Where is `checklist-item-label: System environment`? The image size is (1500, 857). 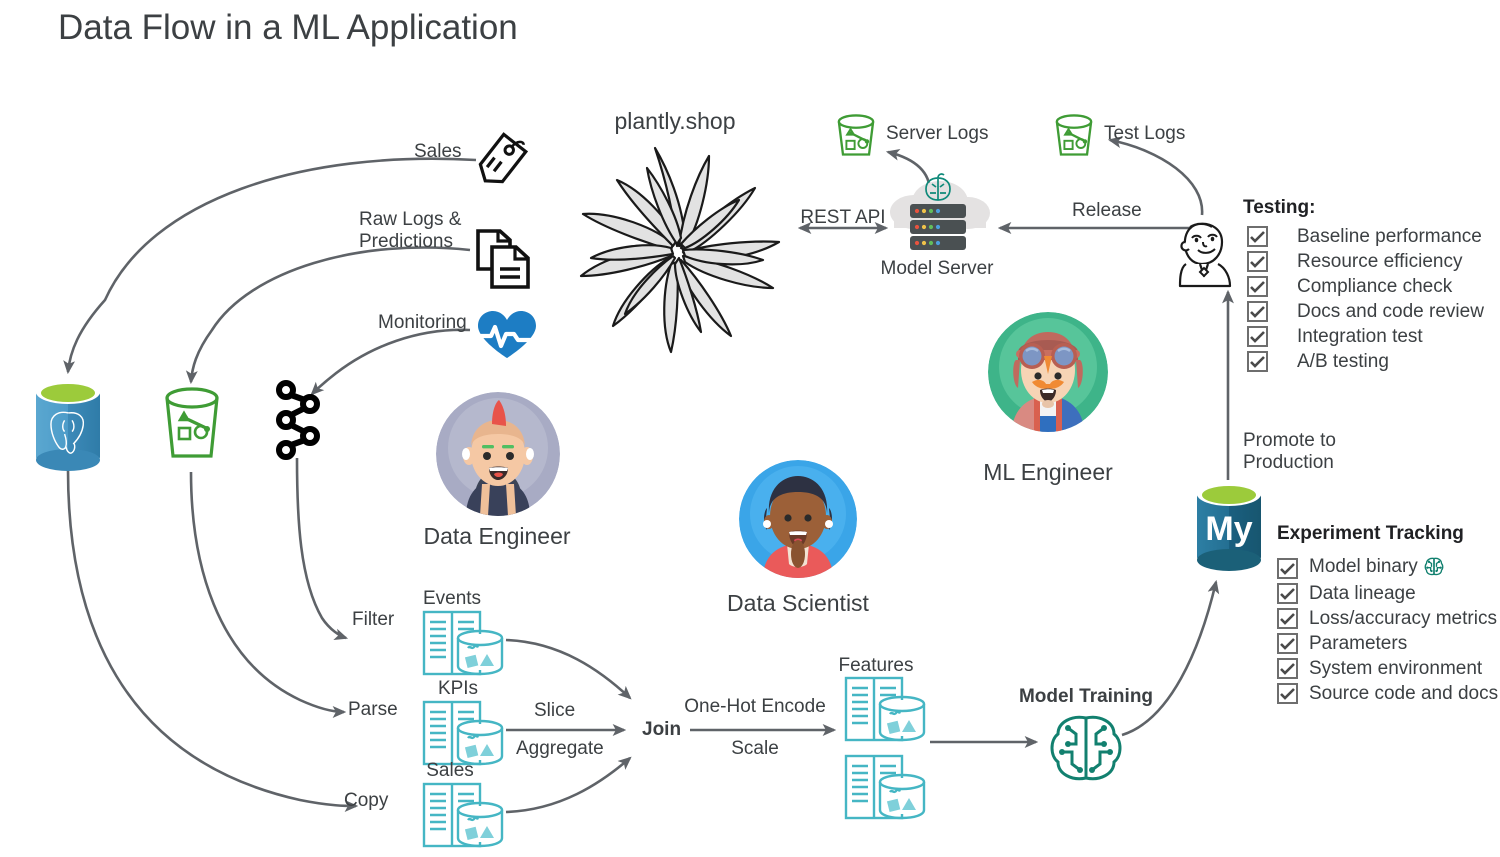
checklist-item-label: System environment is located at coordinates (1396, 668).